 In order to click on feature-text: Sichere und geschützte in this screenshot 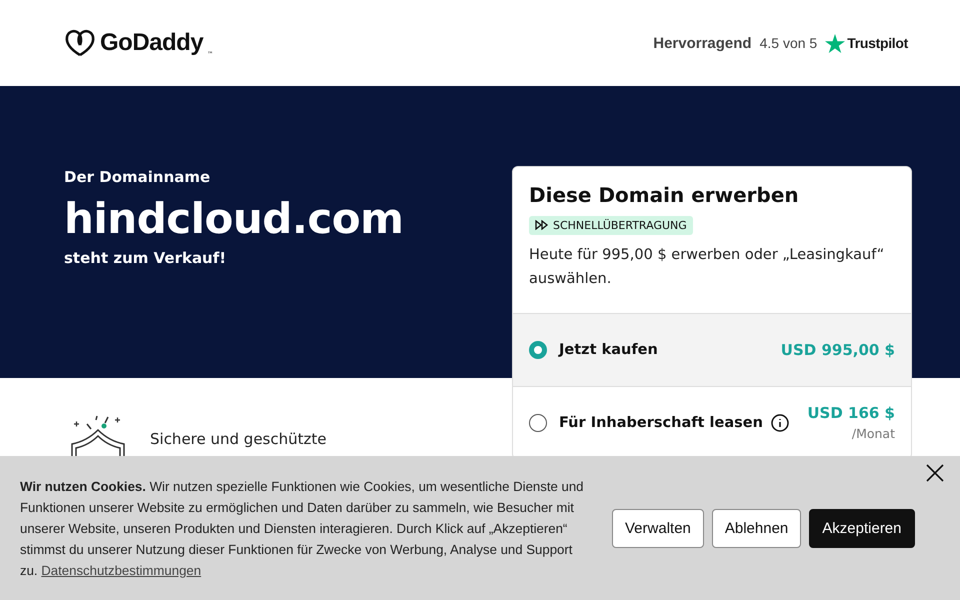, I will do `click(238, 439)`.